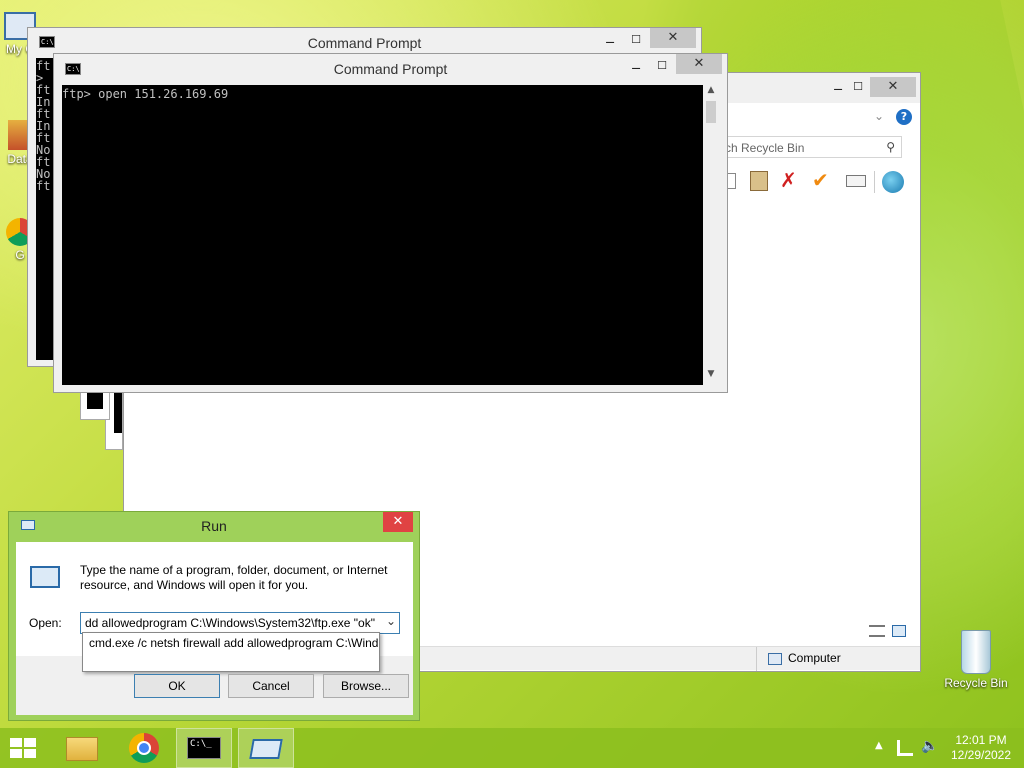 The image size is (1024, 768). I want to click on windows-logo-icon, so click(23, 748).